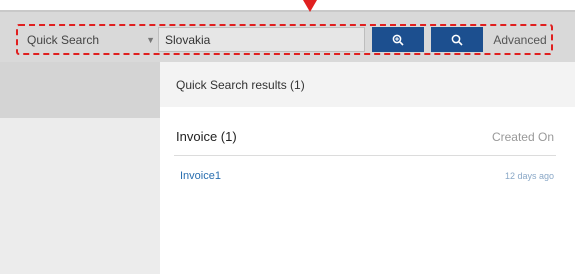  I want to click on result-section-header: Invoice (1) Created On, so click(365, 137).